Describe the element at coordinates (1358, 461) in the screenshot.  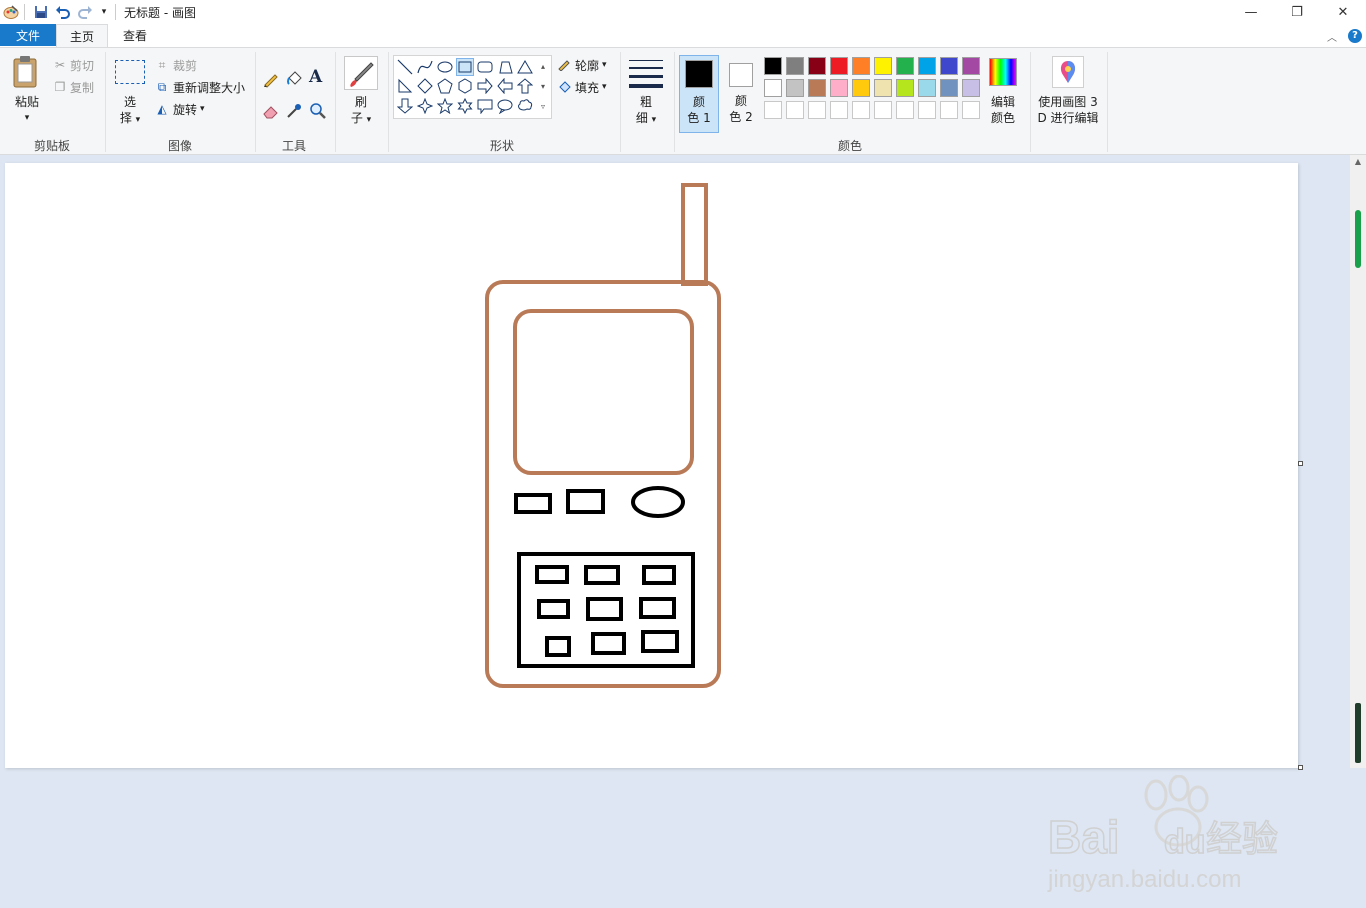
I see `vertical-scrollbar: ▲` at that location.